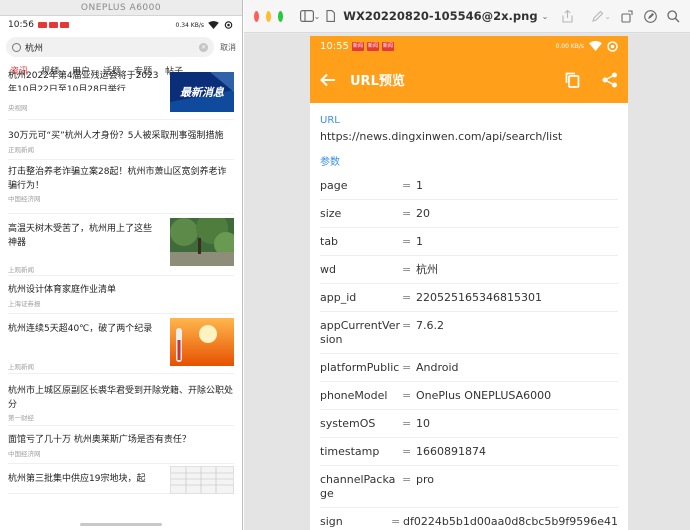 The width and height of the screenshot is (690, 530). I want to click on news-source: 中国经济网, so click(24, 199).